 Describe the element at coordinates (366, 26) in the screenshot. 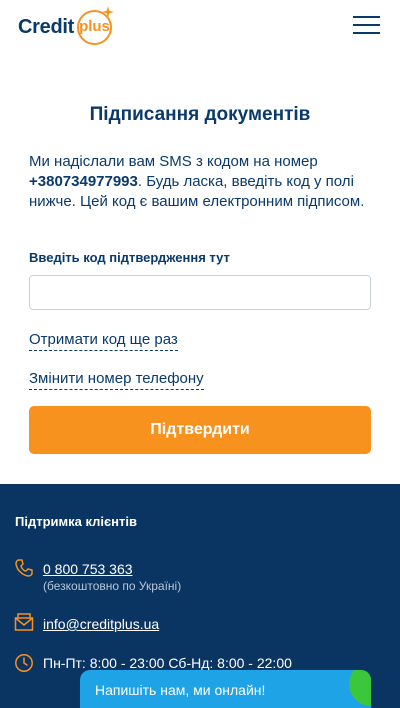

I see `hamburger-menu-icon` at that location.